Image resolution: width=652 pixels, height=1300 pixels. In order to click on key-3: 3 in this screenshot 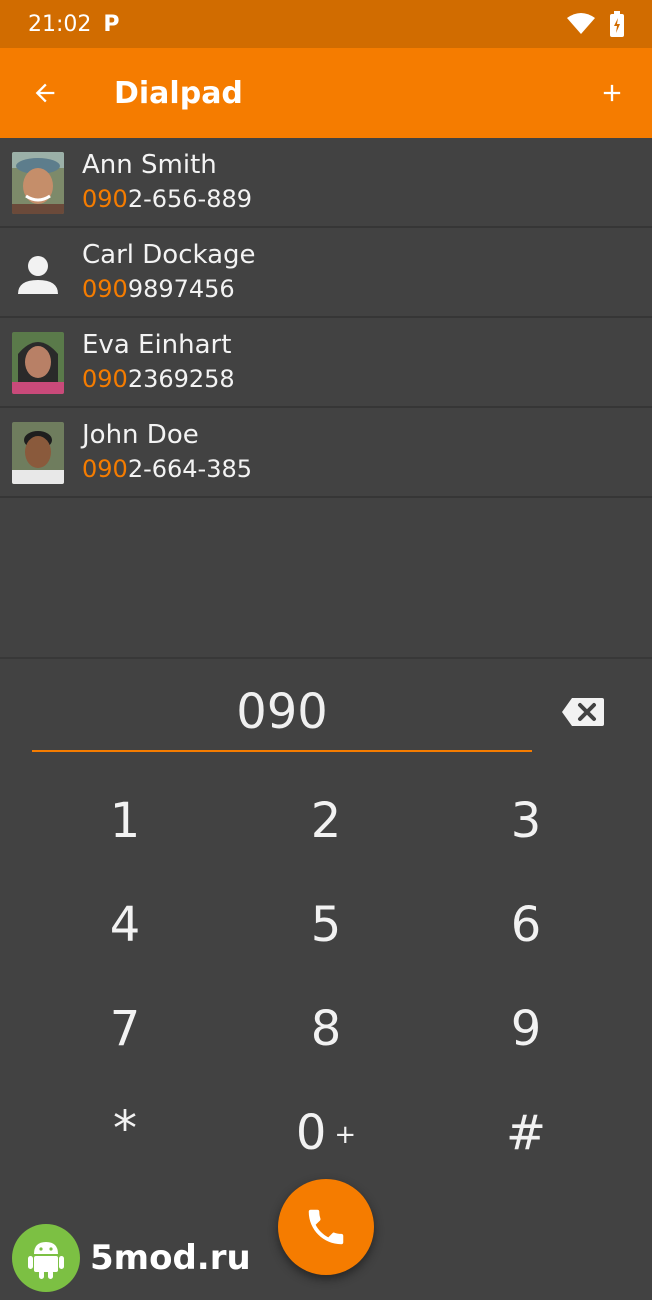, I will do `click(526, 821)`.